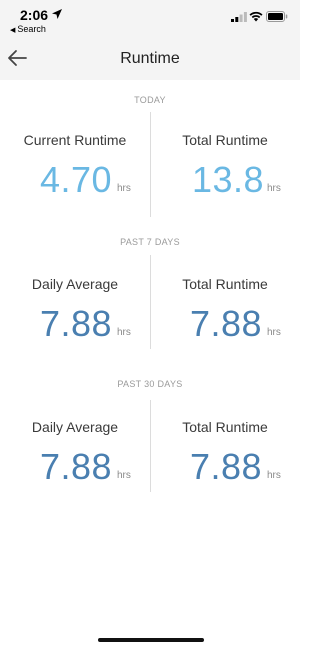 The width and height of the screenshot is (320, 649). I want to click on cellular-signal-icon, so click(239, 17).